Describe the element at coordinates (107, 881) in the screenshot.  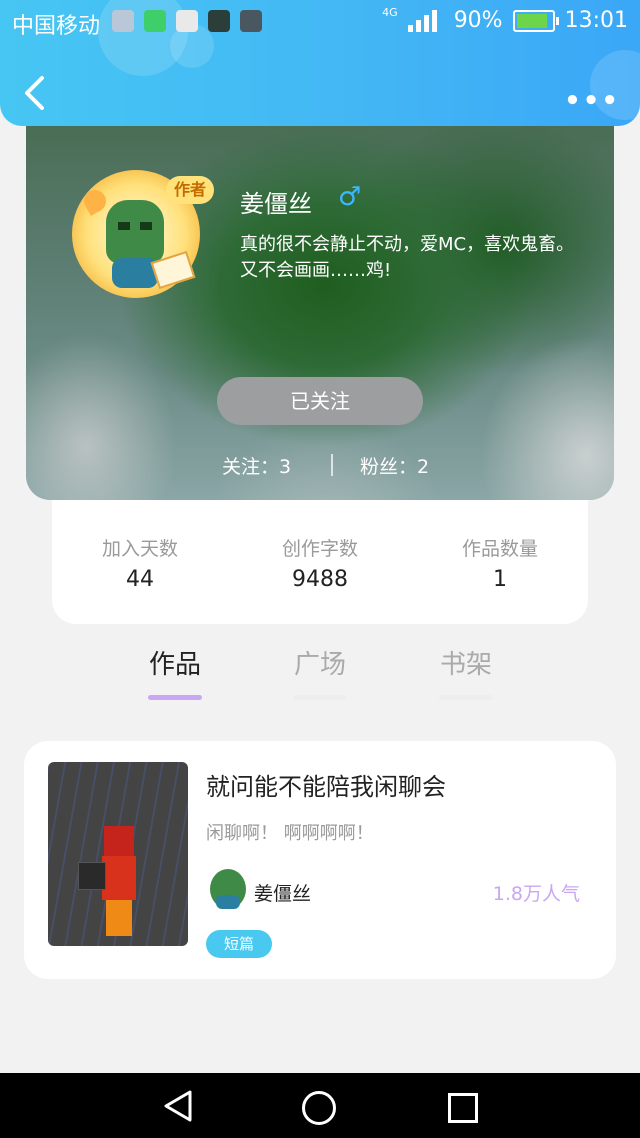
I see `minecraft-character-icon` at that location.